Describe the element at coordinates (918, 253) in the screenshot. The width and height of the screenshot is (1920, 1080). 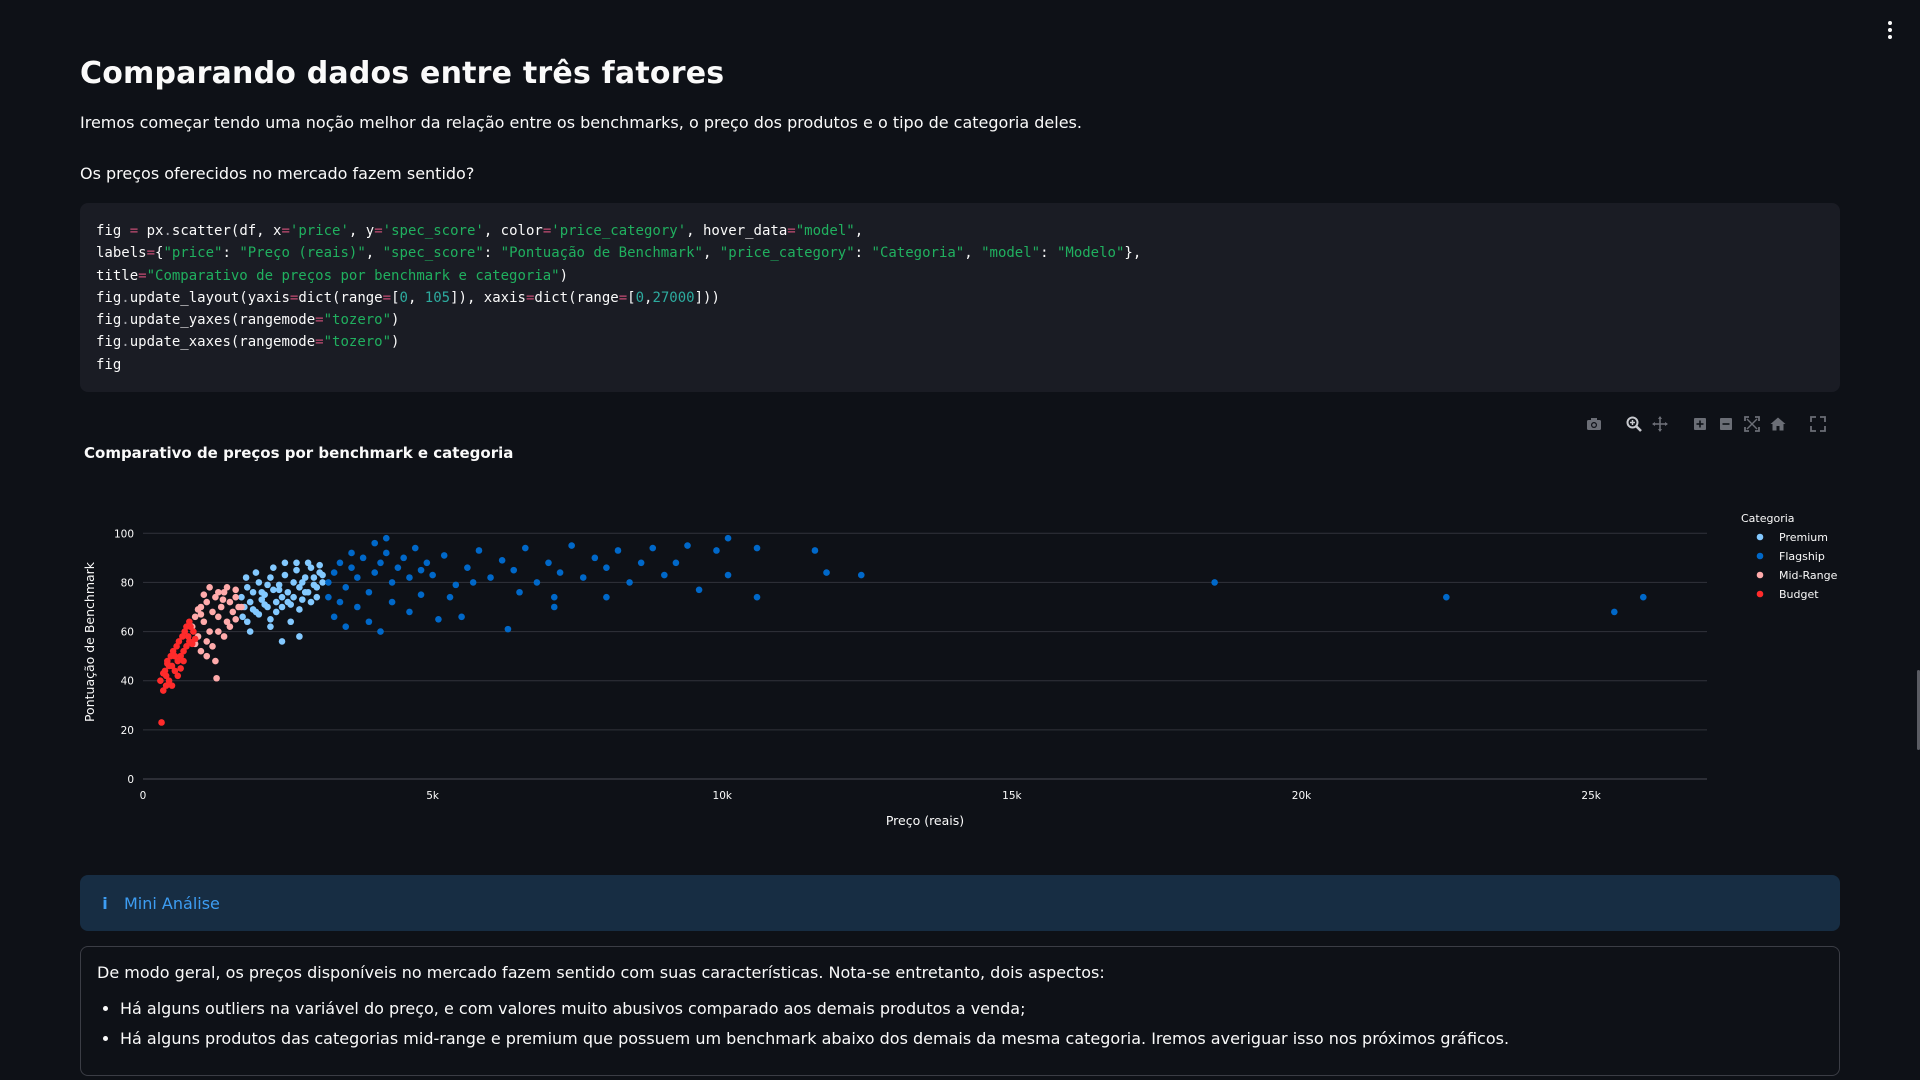
I see `code-token: "Categoria"` at that location.